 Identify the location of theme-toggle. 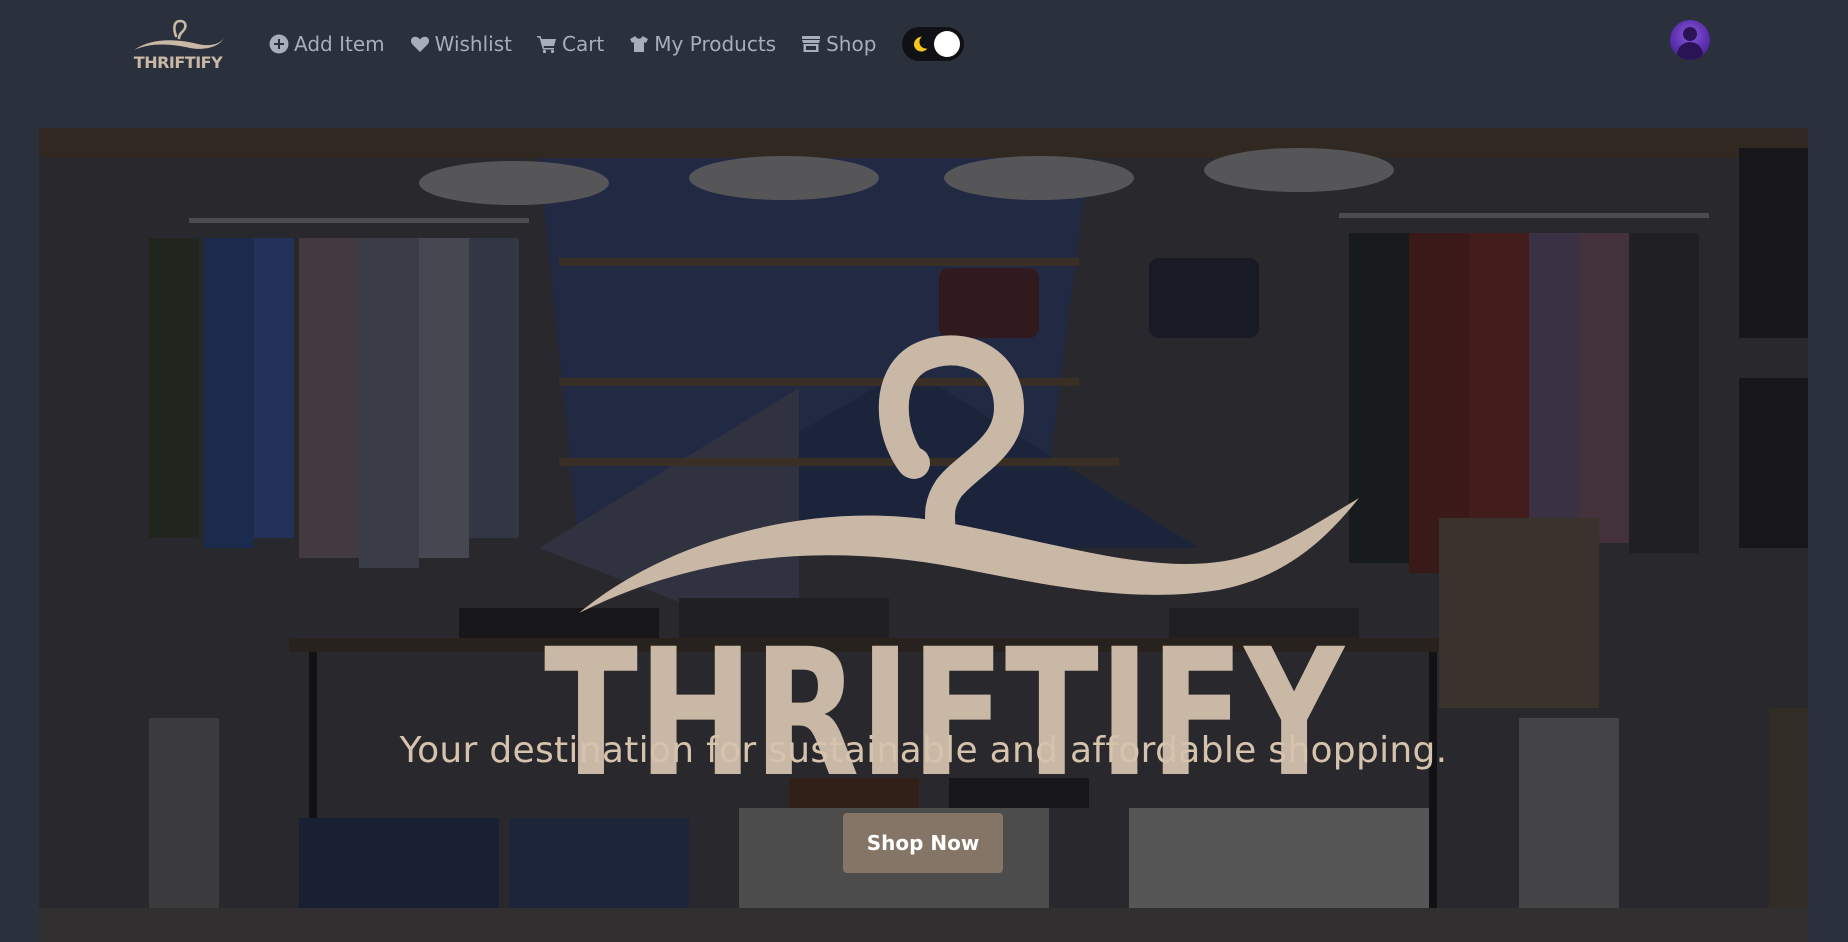
(933, 44).